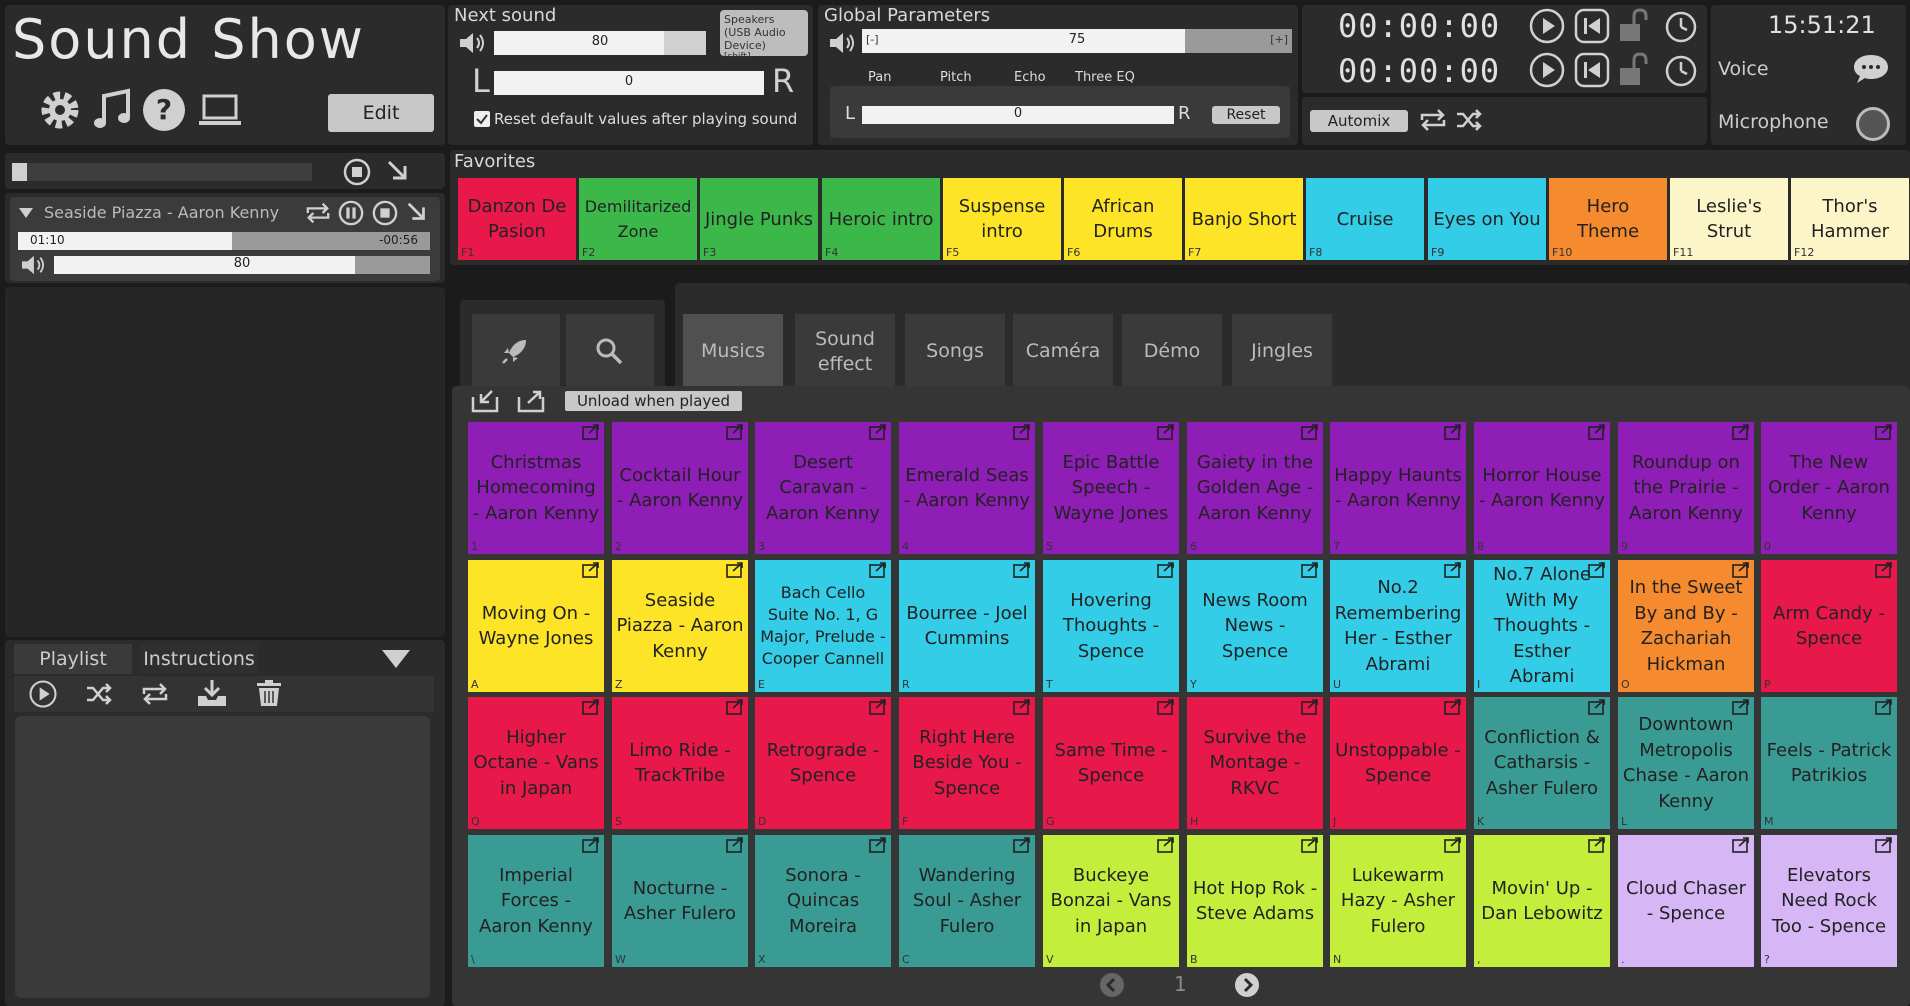 Image resolution: width=1910 pixels, height=1006 pixels. What do you see at coordinates (398, 171) in the screenshot?
I see `fade-out-arrow-icon` at bounding box center [398, 171].